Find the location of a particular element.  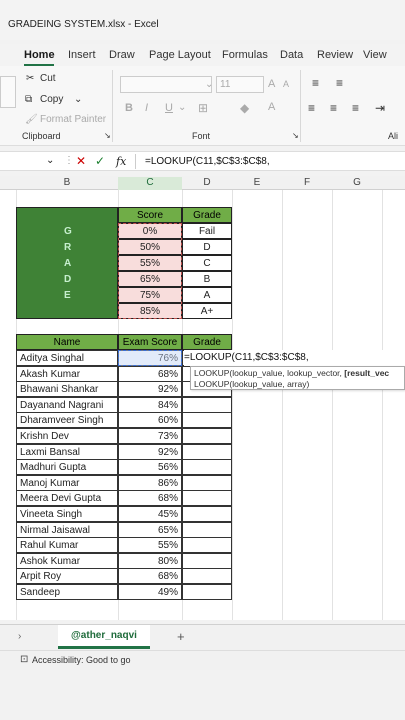

italic-button: I is located at coordinates (146, 108).